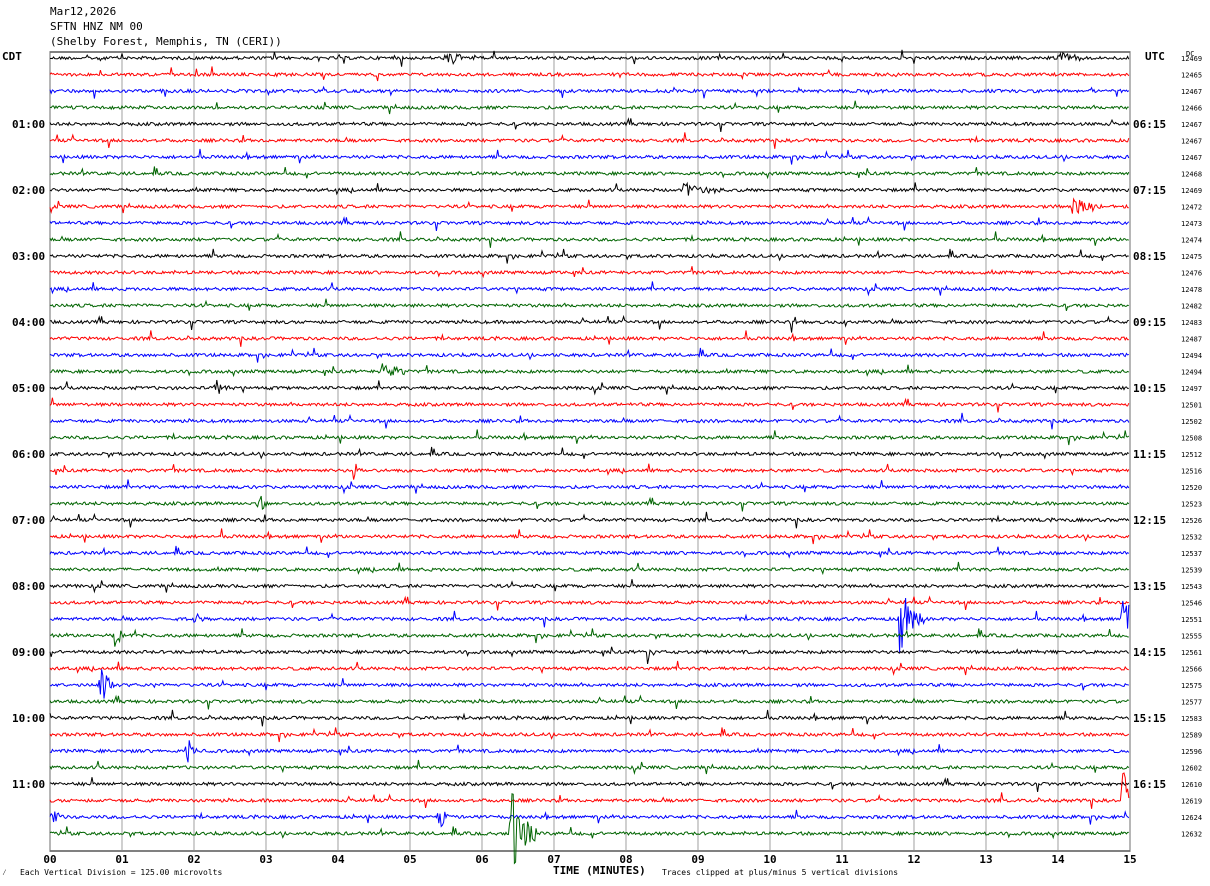  I want to click on corner-mark: ⁄, so click(4, 872).